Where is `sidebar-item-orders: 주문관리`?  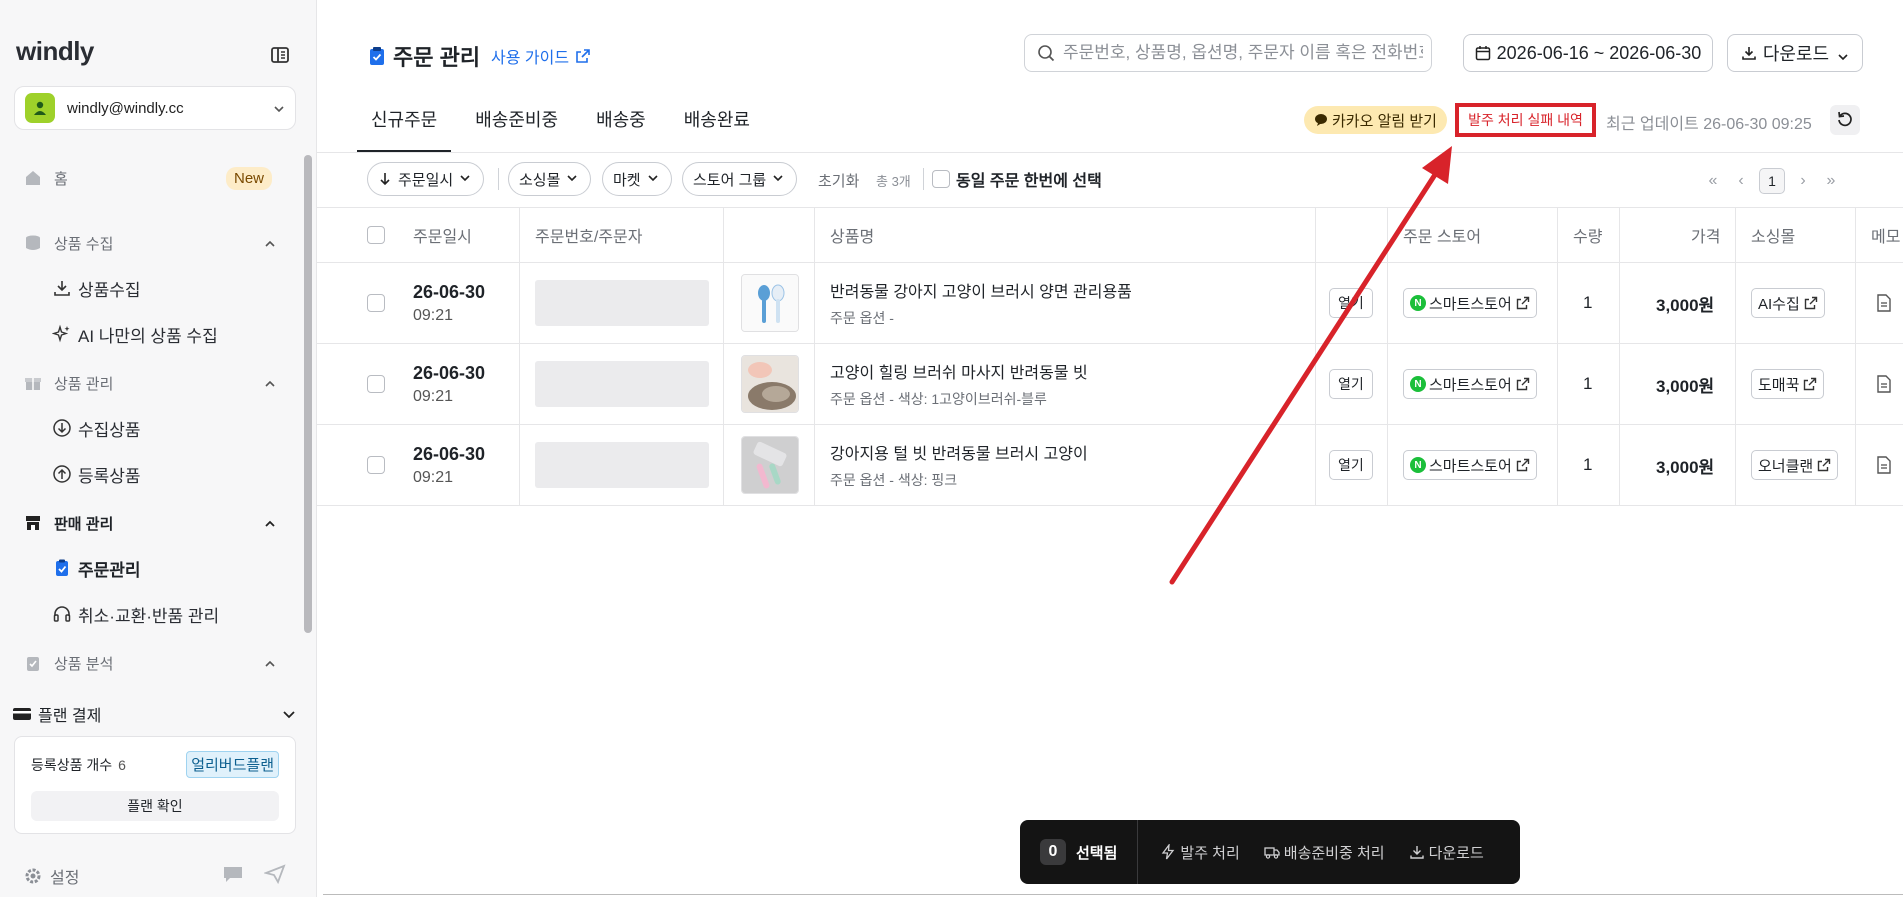
sidebar-item-orders: 주문관리 is located at coordinates (150, 568).